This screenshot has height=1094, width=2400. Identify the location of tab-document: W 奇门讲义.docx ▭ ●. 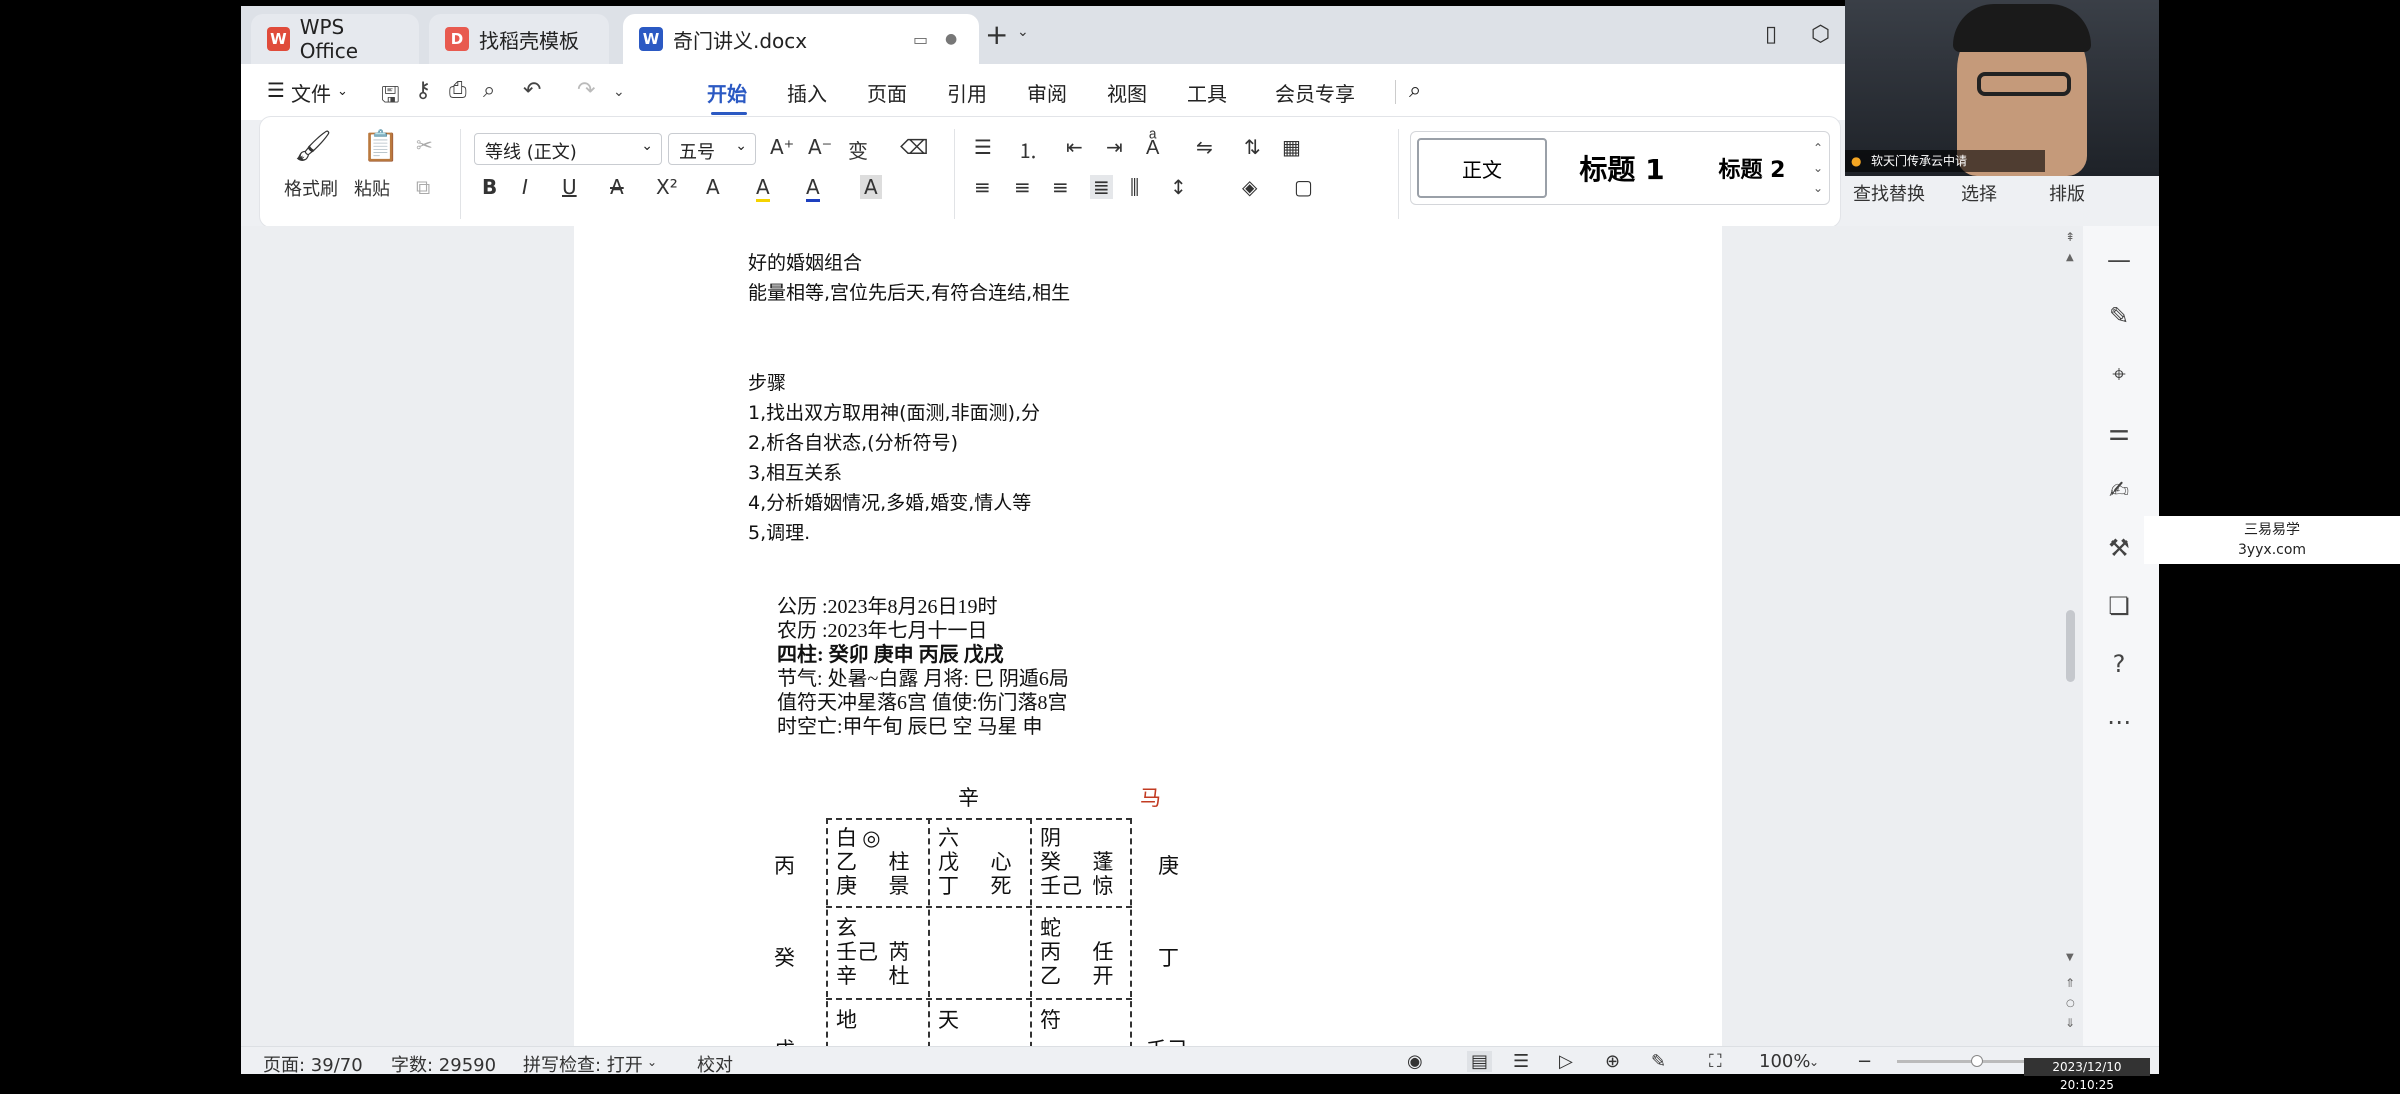
(801, 39).